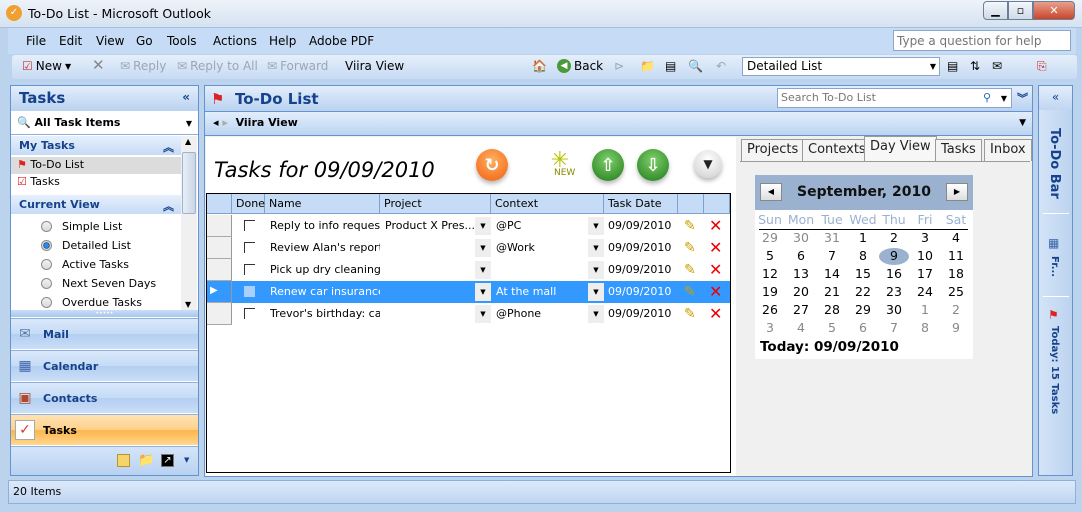  I want to click on view-option: Detailed List, so click(96, 245).